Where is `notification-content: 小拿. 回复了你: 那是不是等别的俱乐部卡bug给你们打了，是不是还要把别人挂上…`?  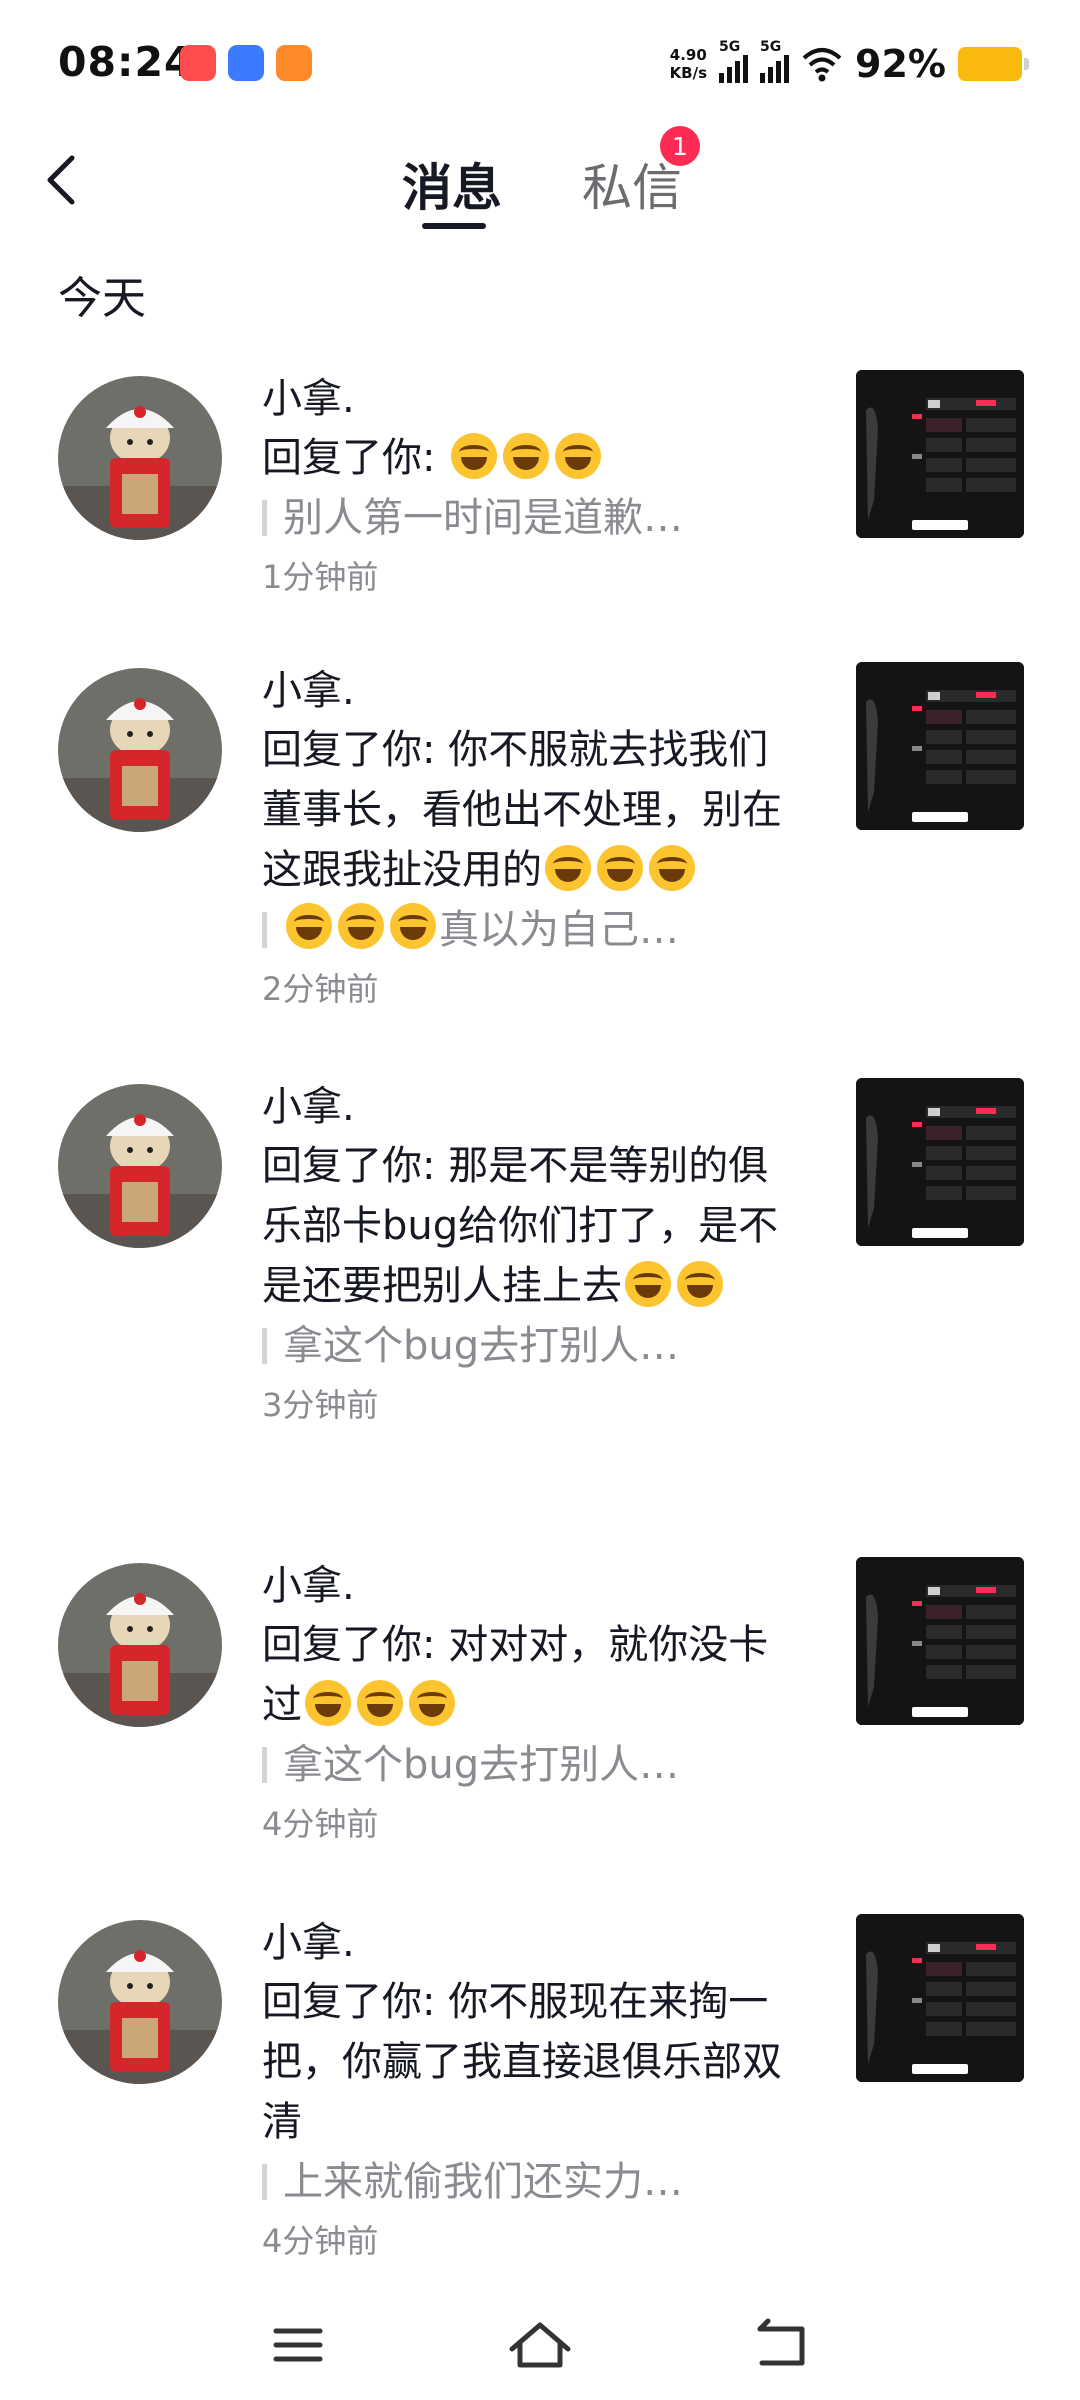
notification-content: 小拿. 回复了你: 那是不是等别的俱乐部卡bug给你们打了，是不是还要把别人挂上… is located at coordinates (527, 1253).